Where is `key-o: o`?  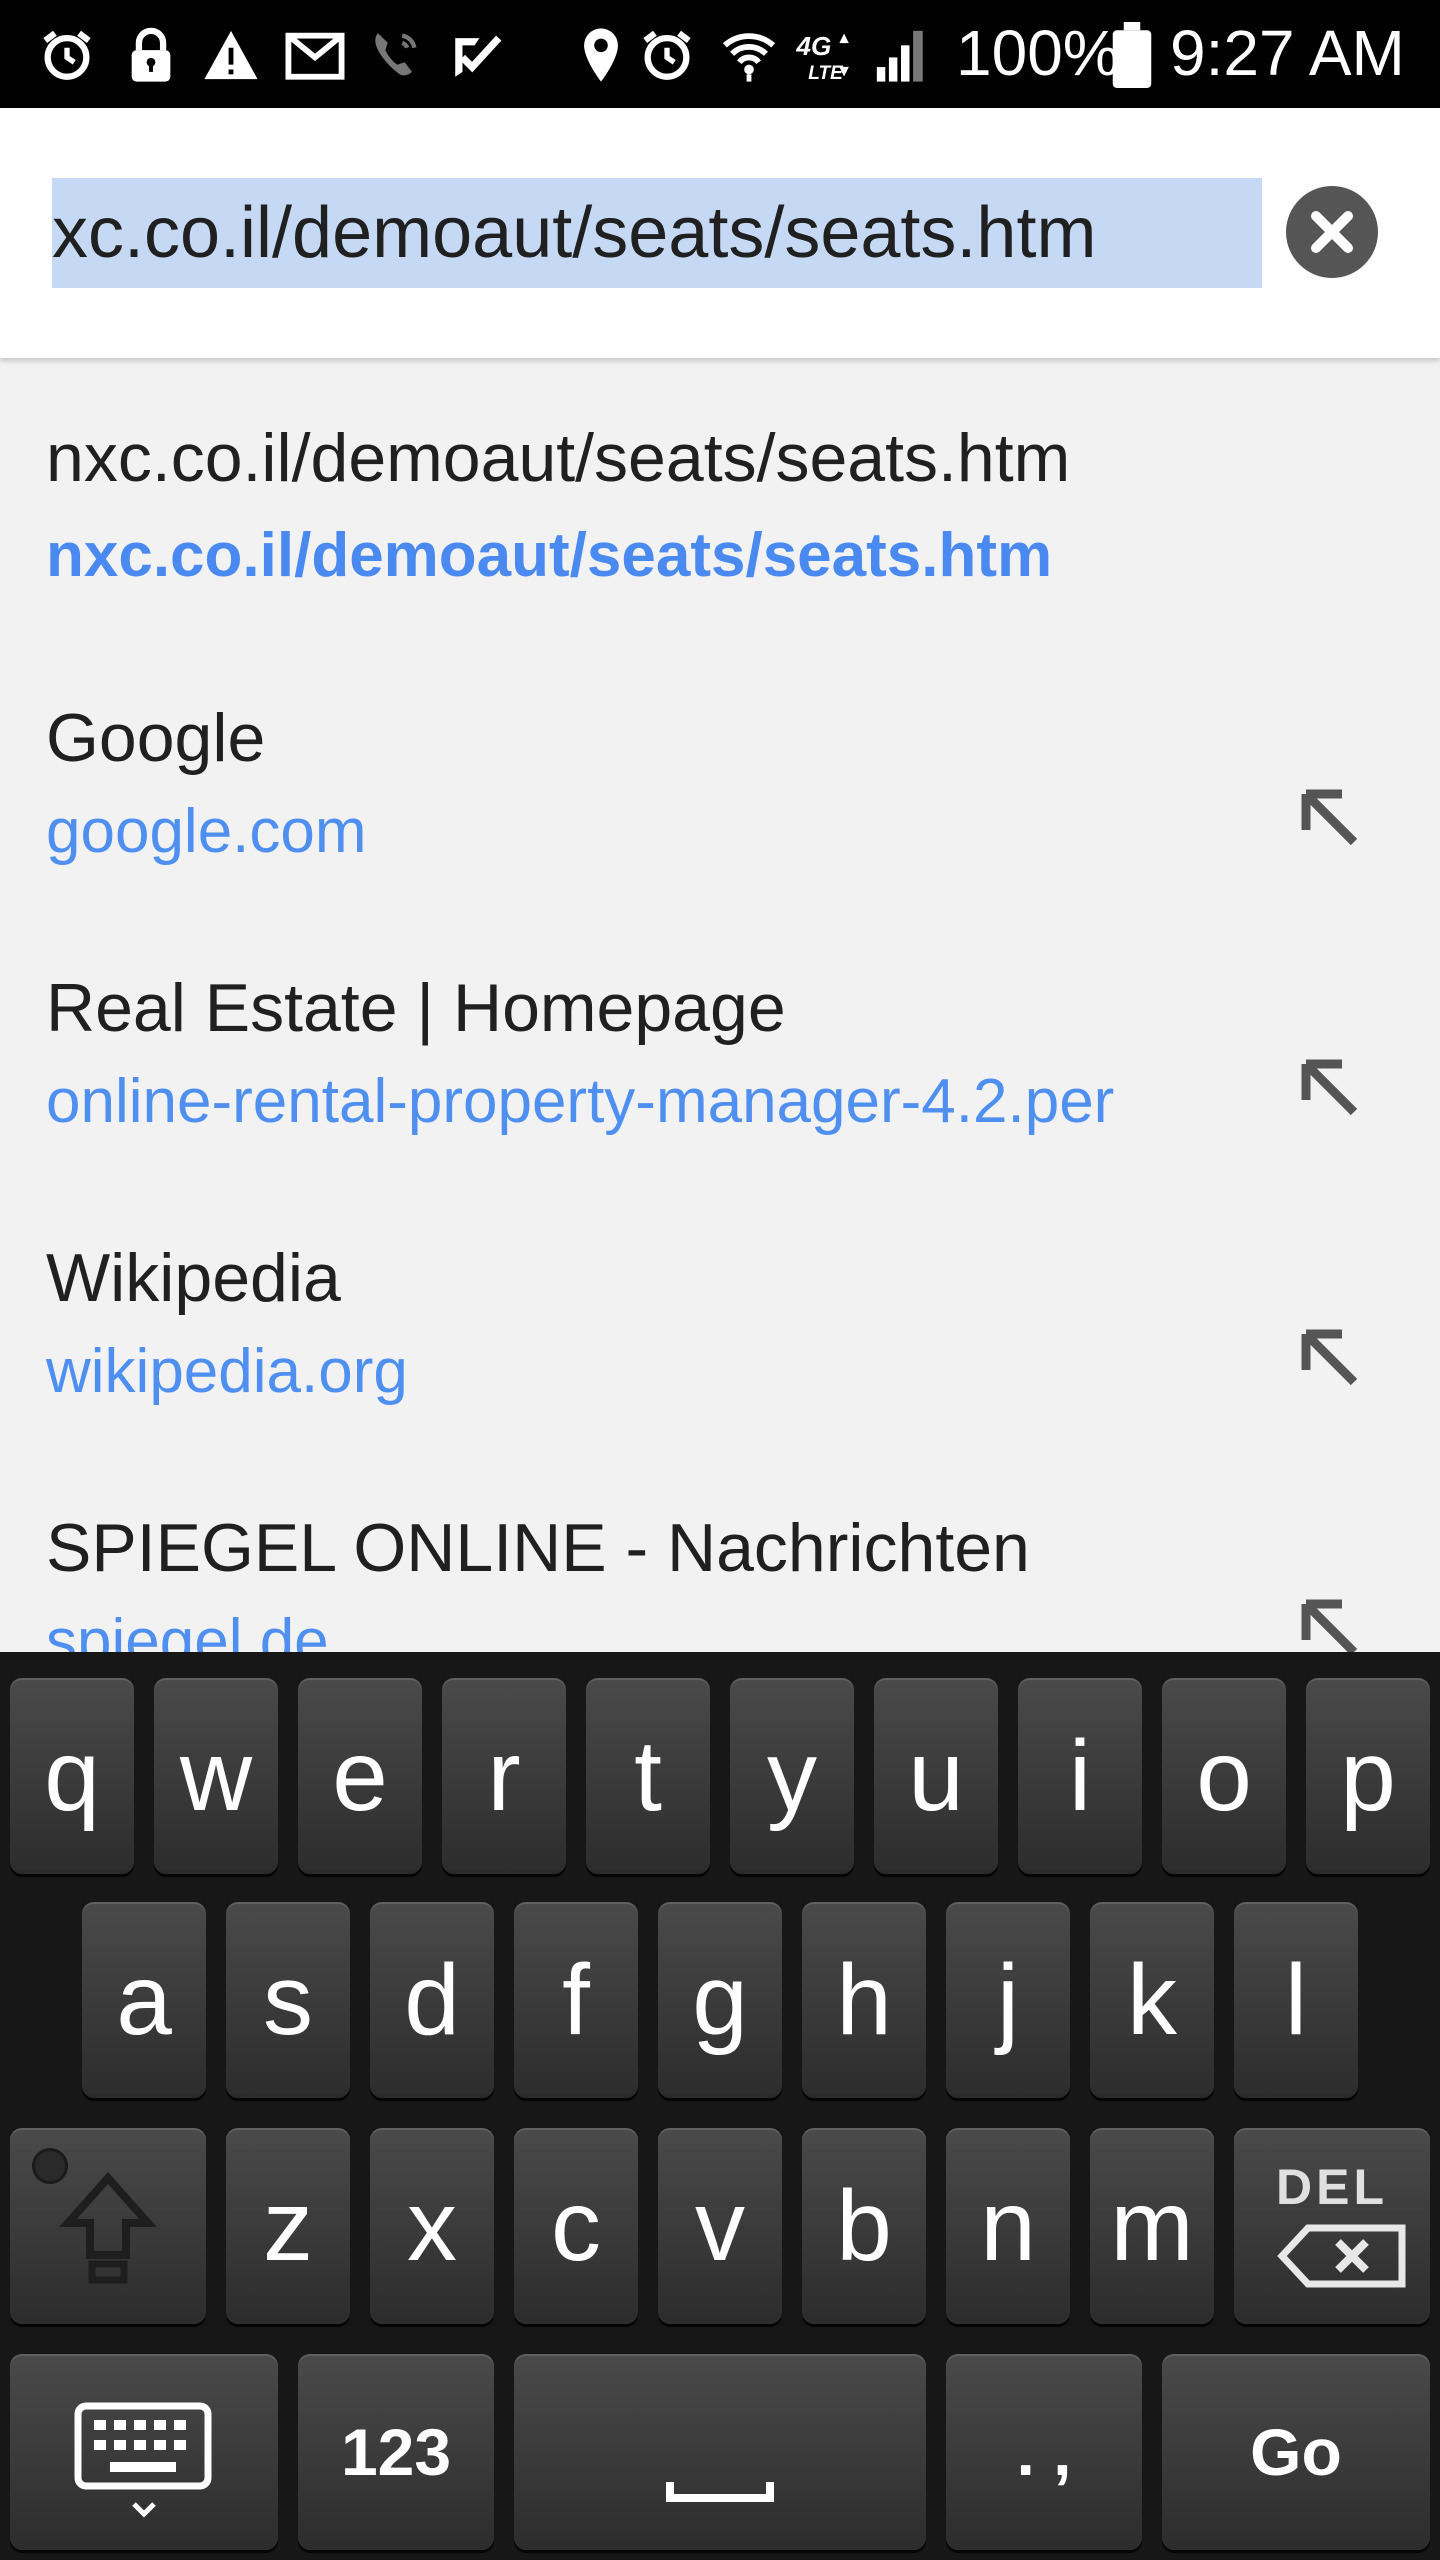 key-o: o is located at coordinates (1224, 1776).